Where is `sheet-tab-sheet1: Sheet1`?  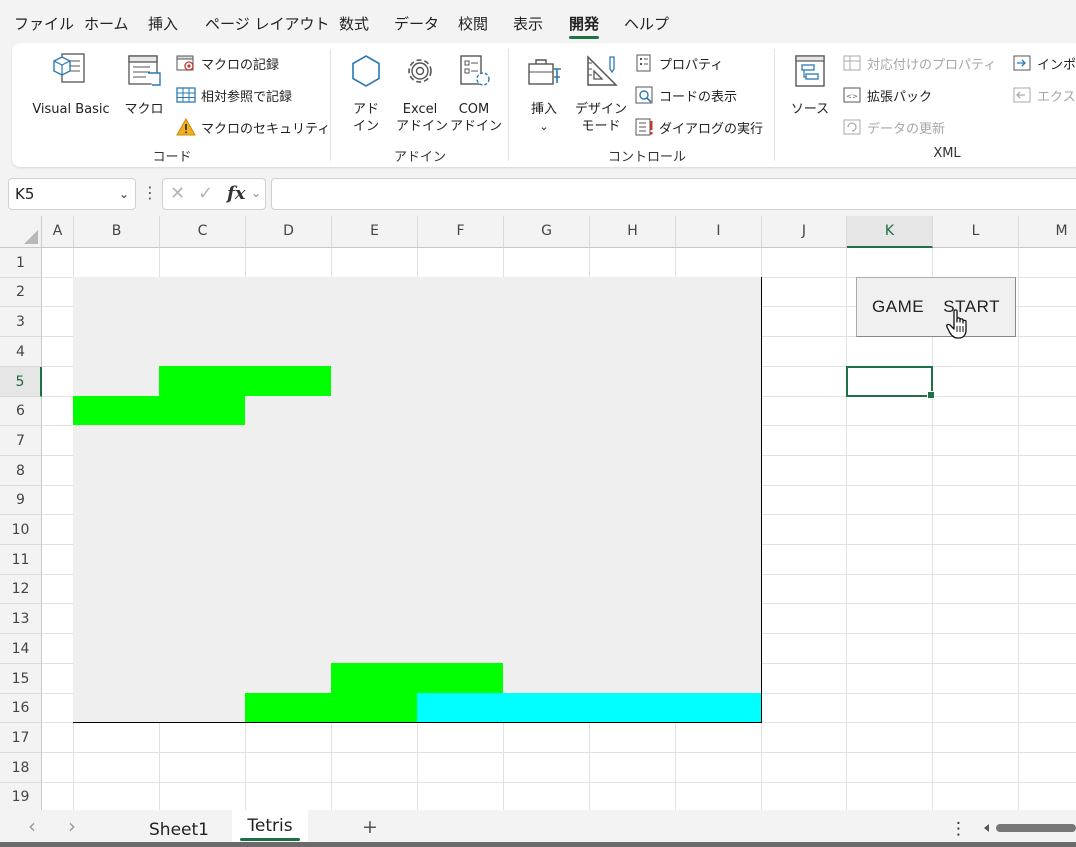
sheet-tab-sheet1: Sheet1 is located at coordinates (179, 830).